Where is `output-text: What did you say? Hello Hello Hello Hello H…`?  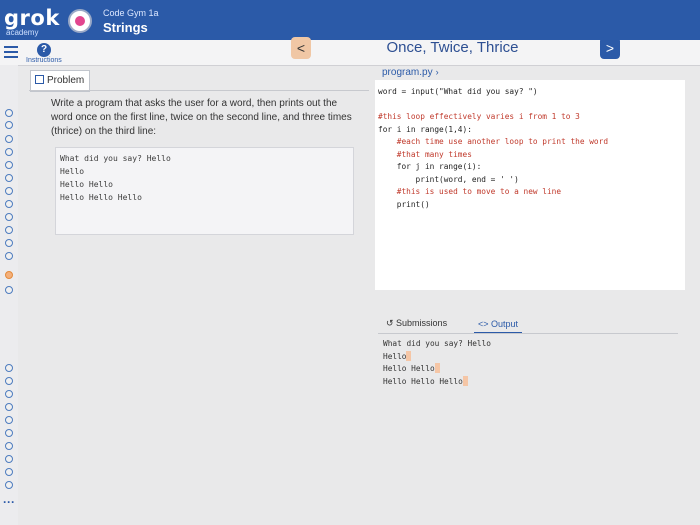 output-text: What did you say? Hello Hello Hello Hello H… is located at coordinates (437, 363).